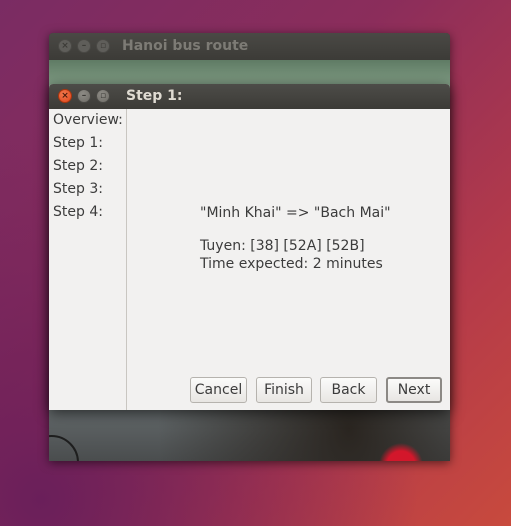 The height and width of the screenshot is (526, 511). I want to click on time-expected-text: Time expected: 2 minutes, so click(291, 264).